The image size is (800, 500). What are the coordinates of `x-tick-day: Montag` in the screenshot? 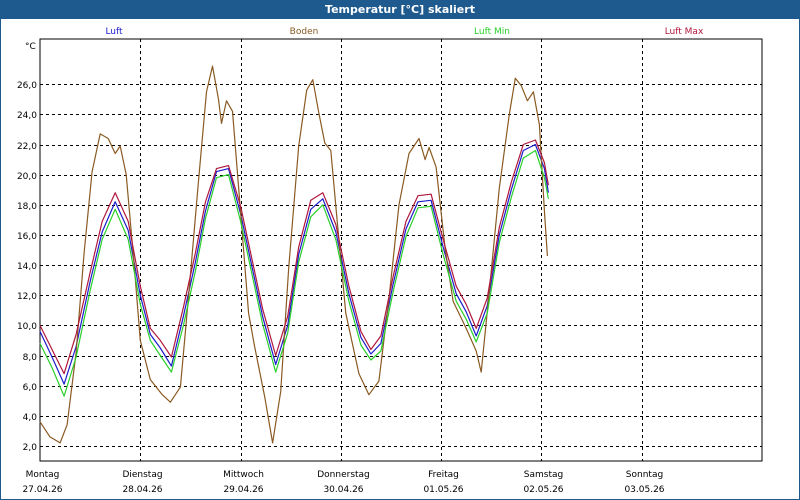 It's located at (43, 475).